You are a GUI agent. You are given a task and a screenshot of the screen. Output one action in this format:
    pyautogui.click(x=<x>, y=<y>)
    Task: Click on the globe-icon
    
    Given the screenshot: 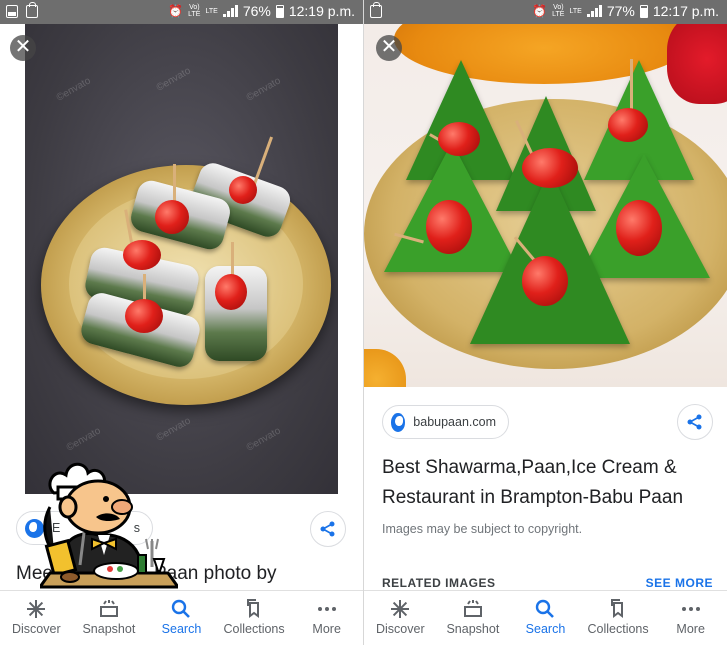 What is the action you would take?
    pyautogui.click(x=398, y=422)
    